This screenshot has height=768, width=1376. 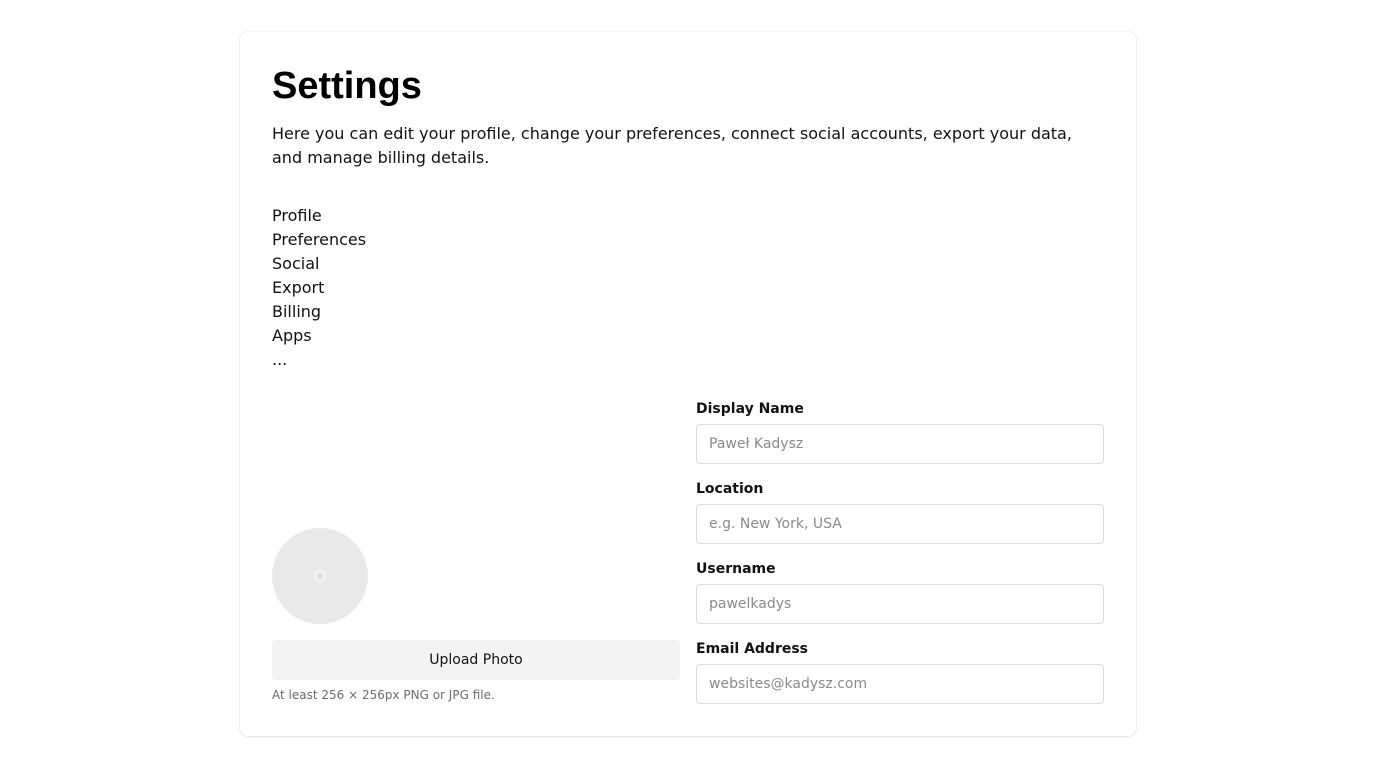 What do you see at coordinates (900, 604) in the screenshot?
I see `username-input` at bounding box center [900, 604].